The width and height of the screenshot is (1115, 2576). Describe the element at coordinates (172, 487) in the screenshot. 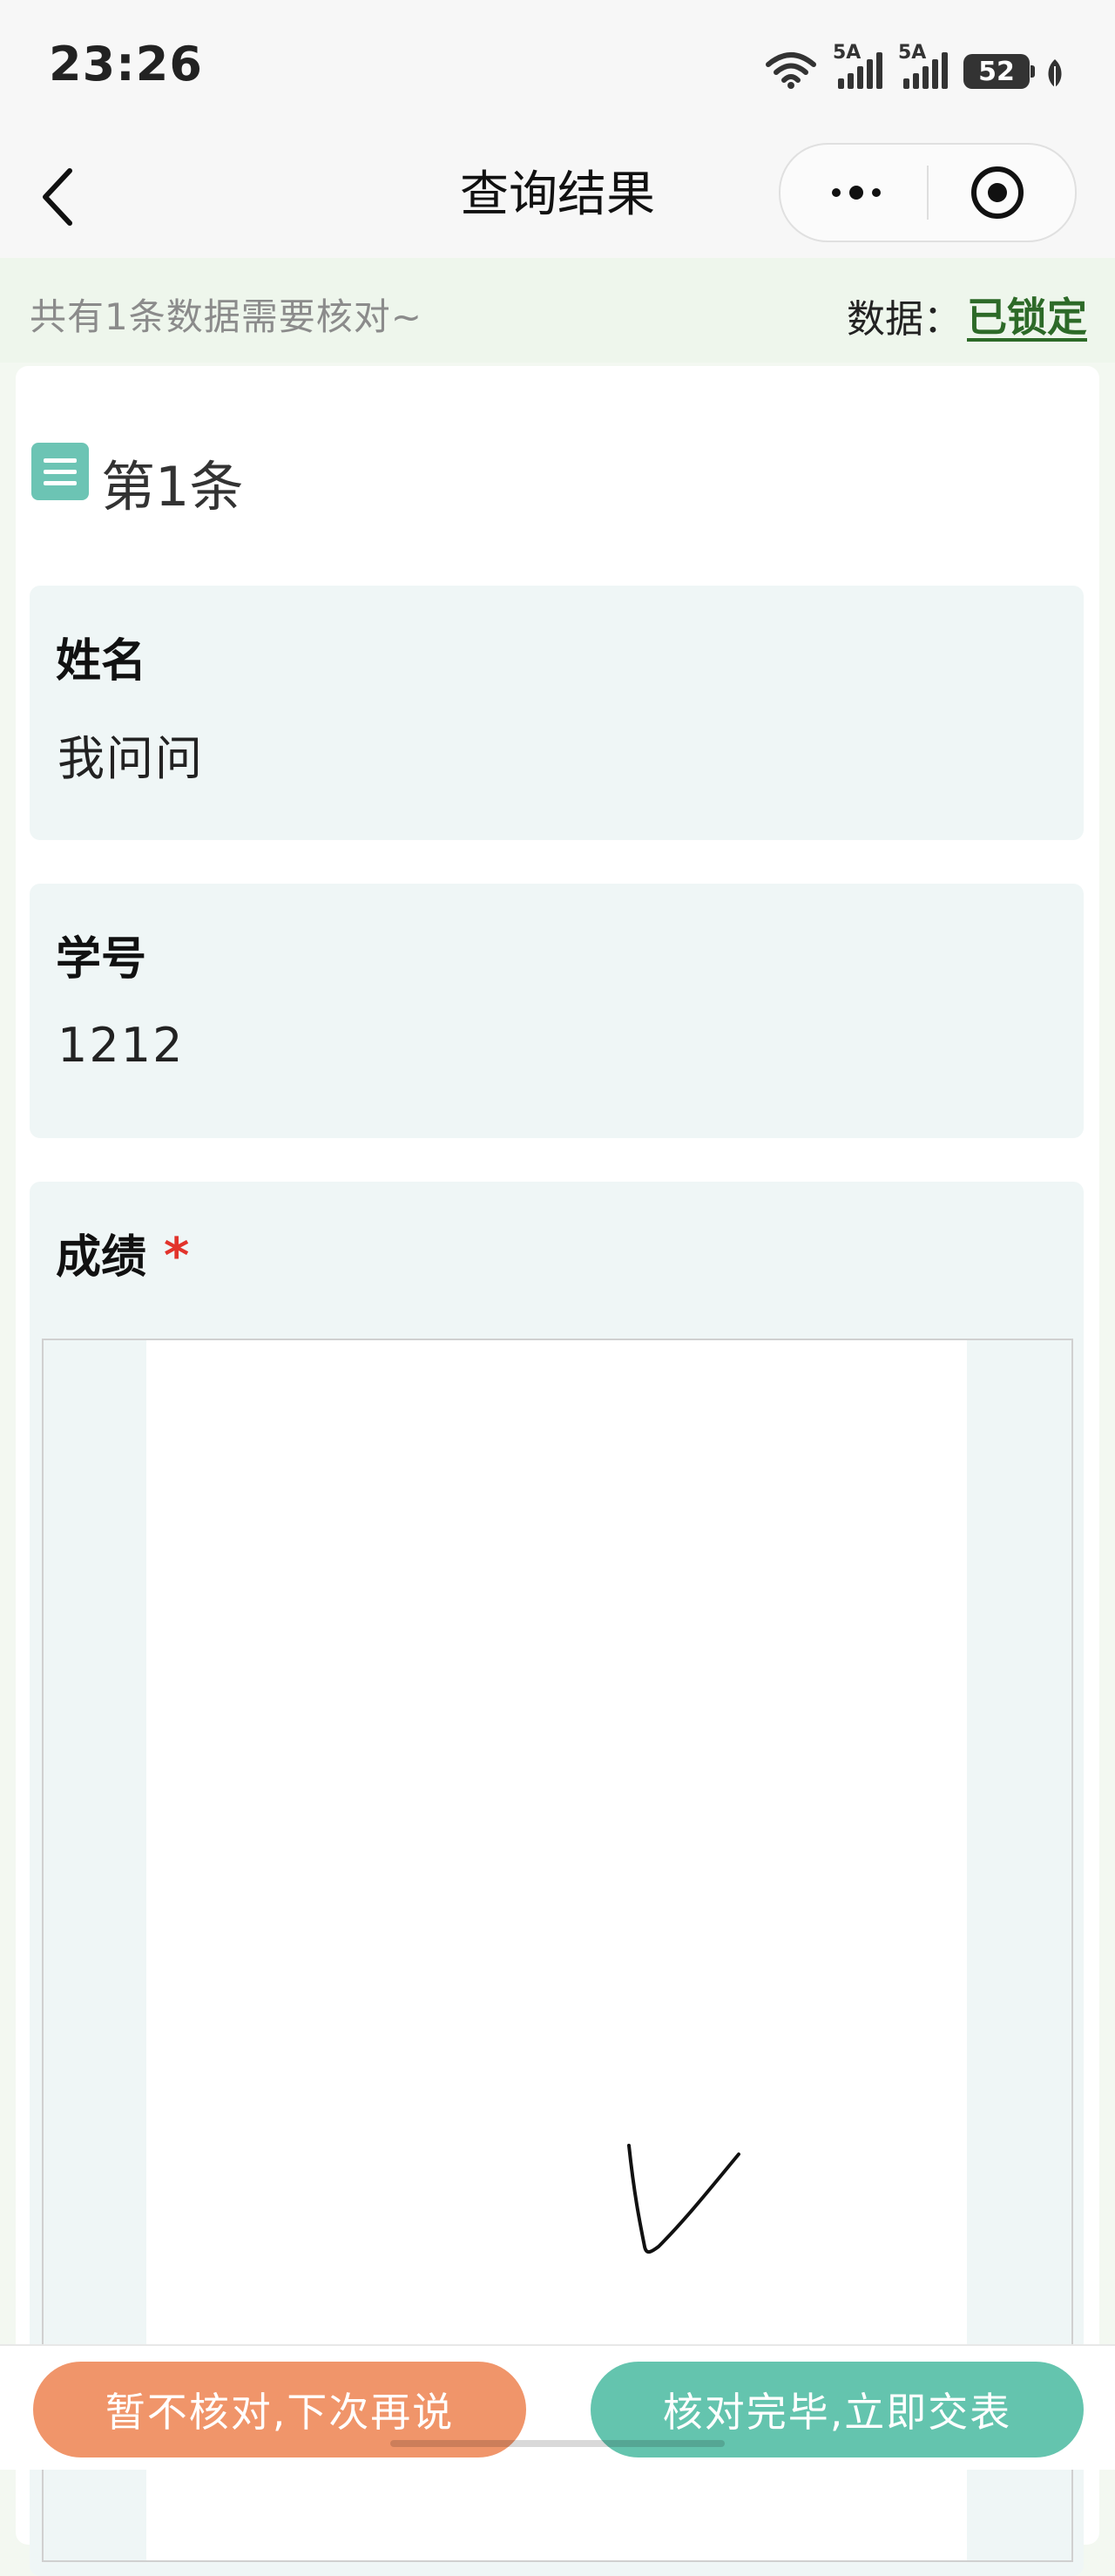

I see `record-title: 第1条` at that location.